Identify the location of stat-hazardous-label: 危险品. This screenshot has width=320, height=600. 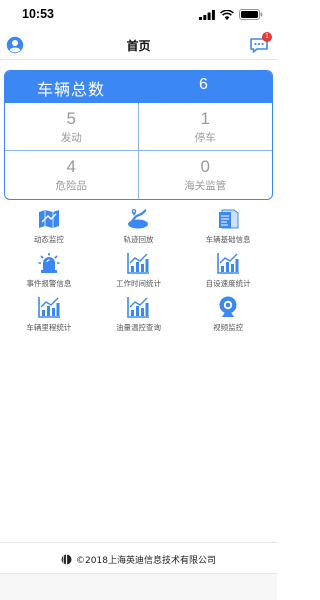
(71, 186).